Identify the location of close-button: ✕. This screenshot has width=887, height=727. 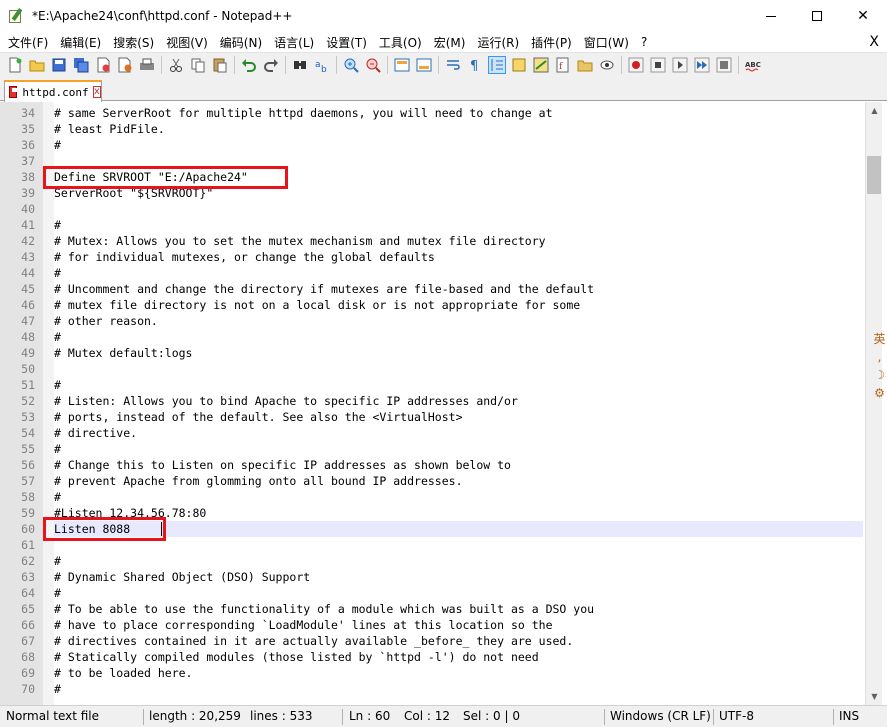
(863, 16).